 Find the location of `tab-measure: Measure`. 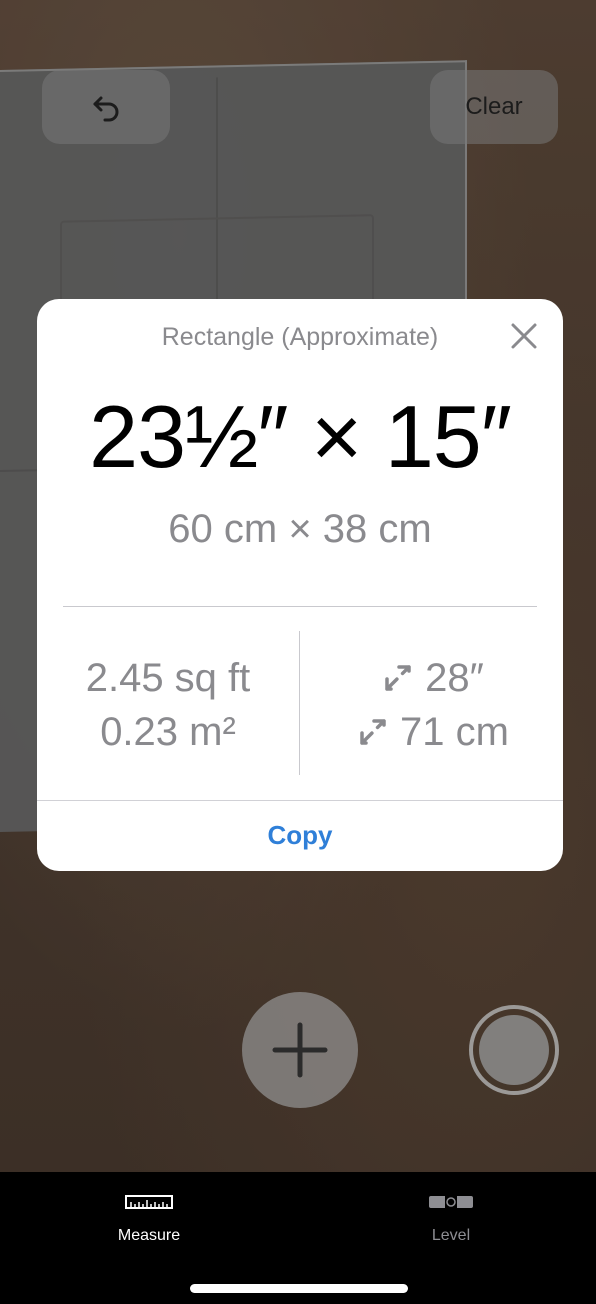

tab-measure: Measure is located at coordinates (149, 1218).